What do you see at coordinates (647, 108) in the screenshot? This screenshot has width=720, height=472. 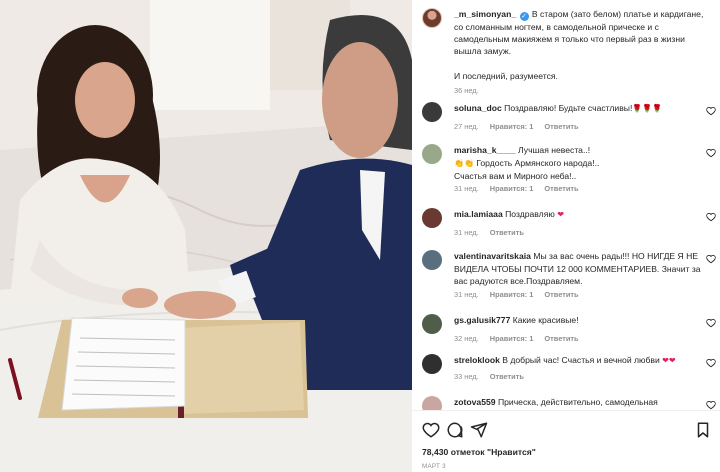 I see `comment-emoji: 🌹🌹🌹` at bounding box center [647, 108].